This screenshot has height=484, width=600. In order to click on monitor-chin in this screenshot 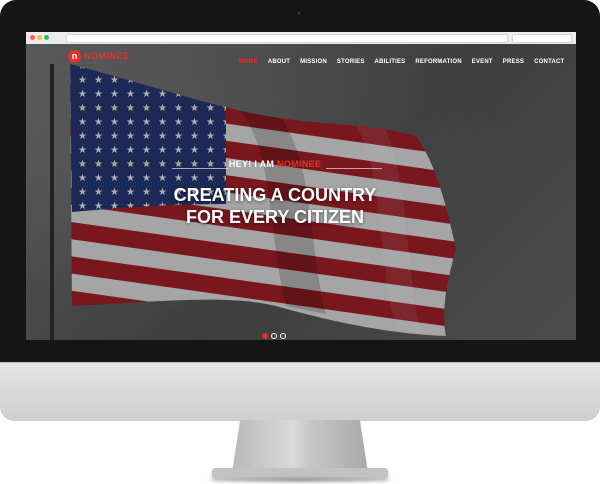, I will do `click(300, 391)`.